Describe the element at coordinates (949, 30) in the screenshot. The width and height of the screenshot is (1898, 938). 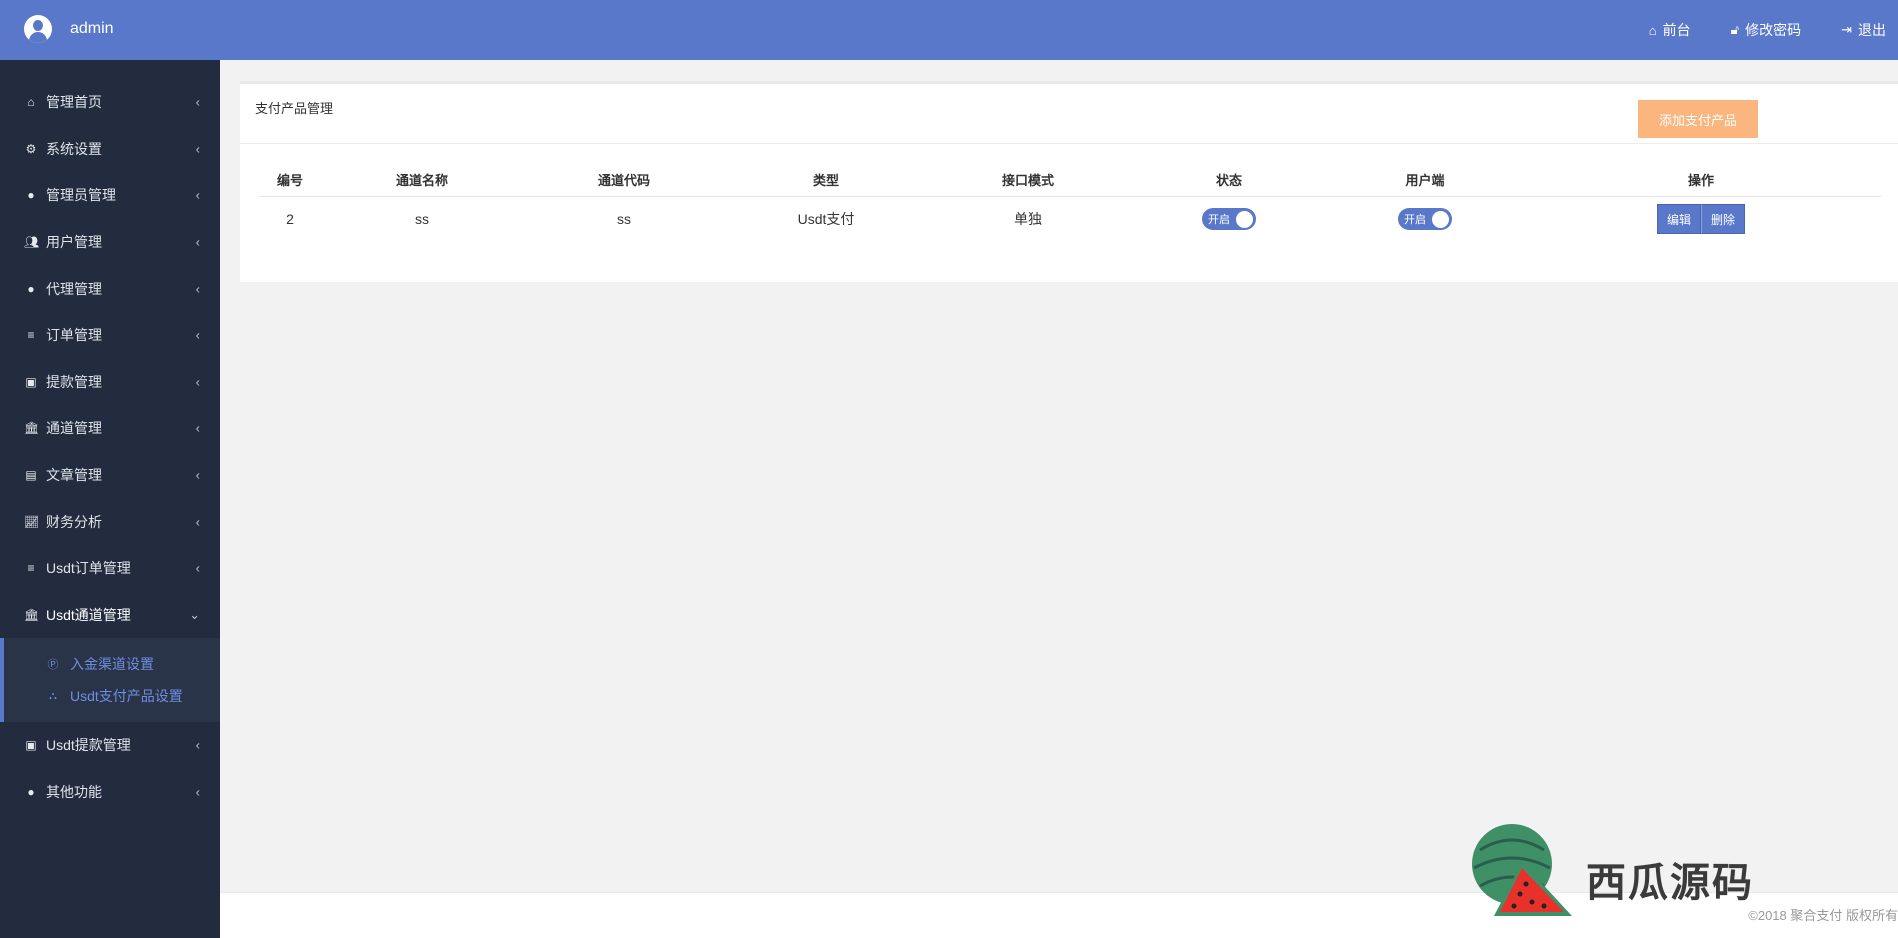
I see `top-bar: admin ⌂ 前台 🔓︎ 修改密码 ⇥ 退出` at that location.